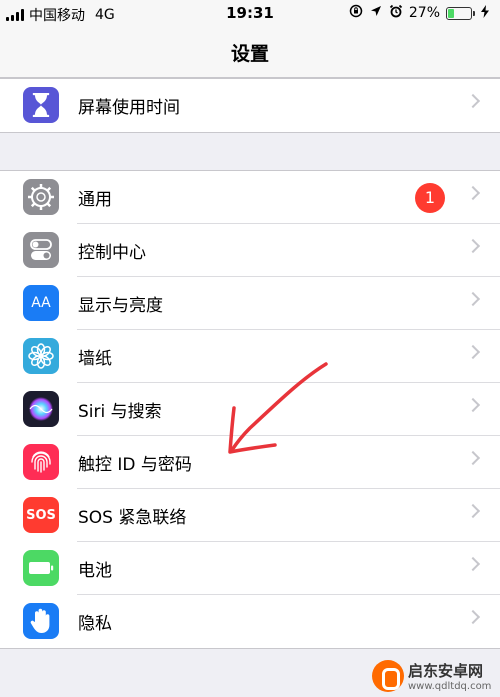  Describe the element at coordinates (41, 197) in the screenshot. I see `gear-icon` at that location.